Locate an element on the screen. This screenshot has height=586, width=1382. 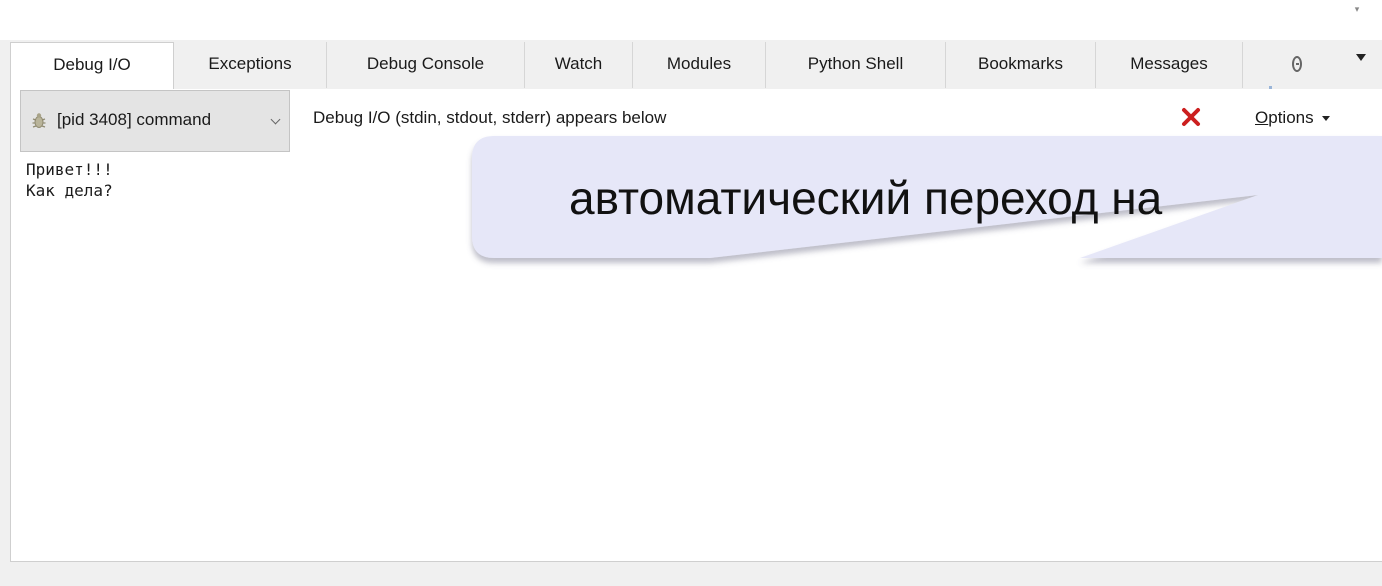
bug-icon is located at coordinates (39, 120).